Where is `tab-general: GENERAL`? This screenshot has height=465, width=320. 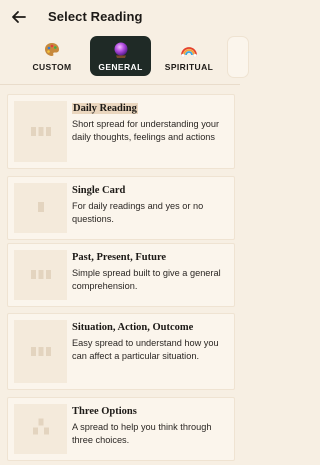
tab-general: GENERAL is located at coordinates (120, 56).